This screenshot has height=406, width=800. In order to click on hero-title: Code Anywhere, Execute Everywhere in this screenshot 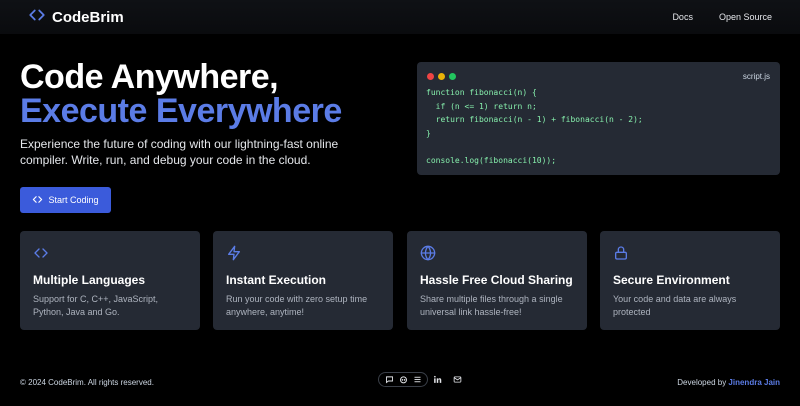, I will do `click(181, 94)`.